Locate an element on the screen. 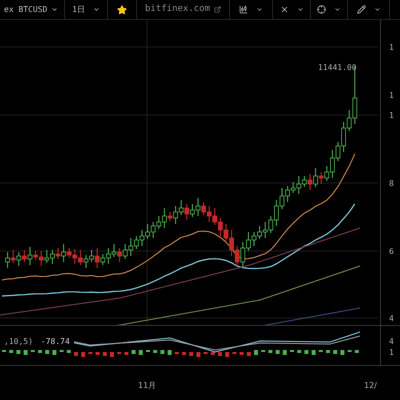 Image resolution: width=400 pixels, height=400 pixels. external-link-icon is located at coordinates (218, 9).